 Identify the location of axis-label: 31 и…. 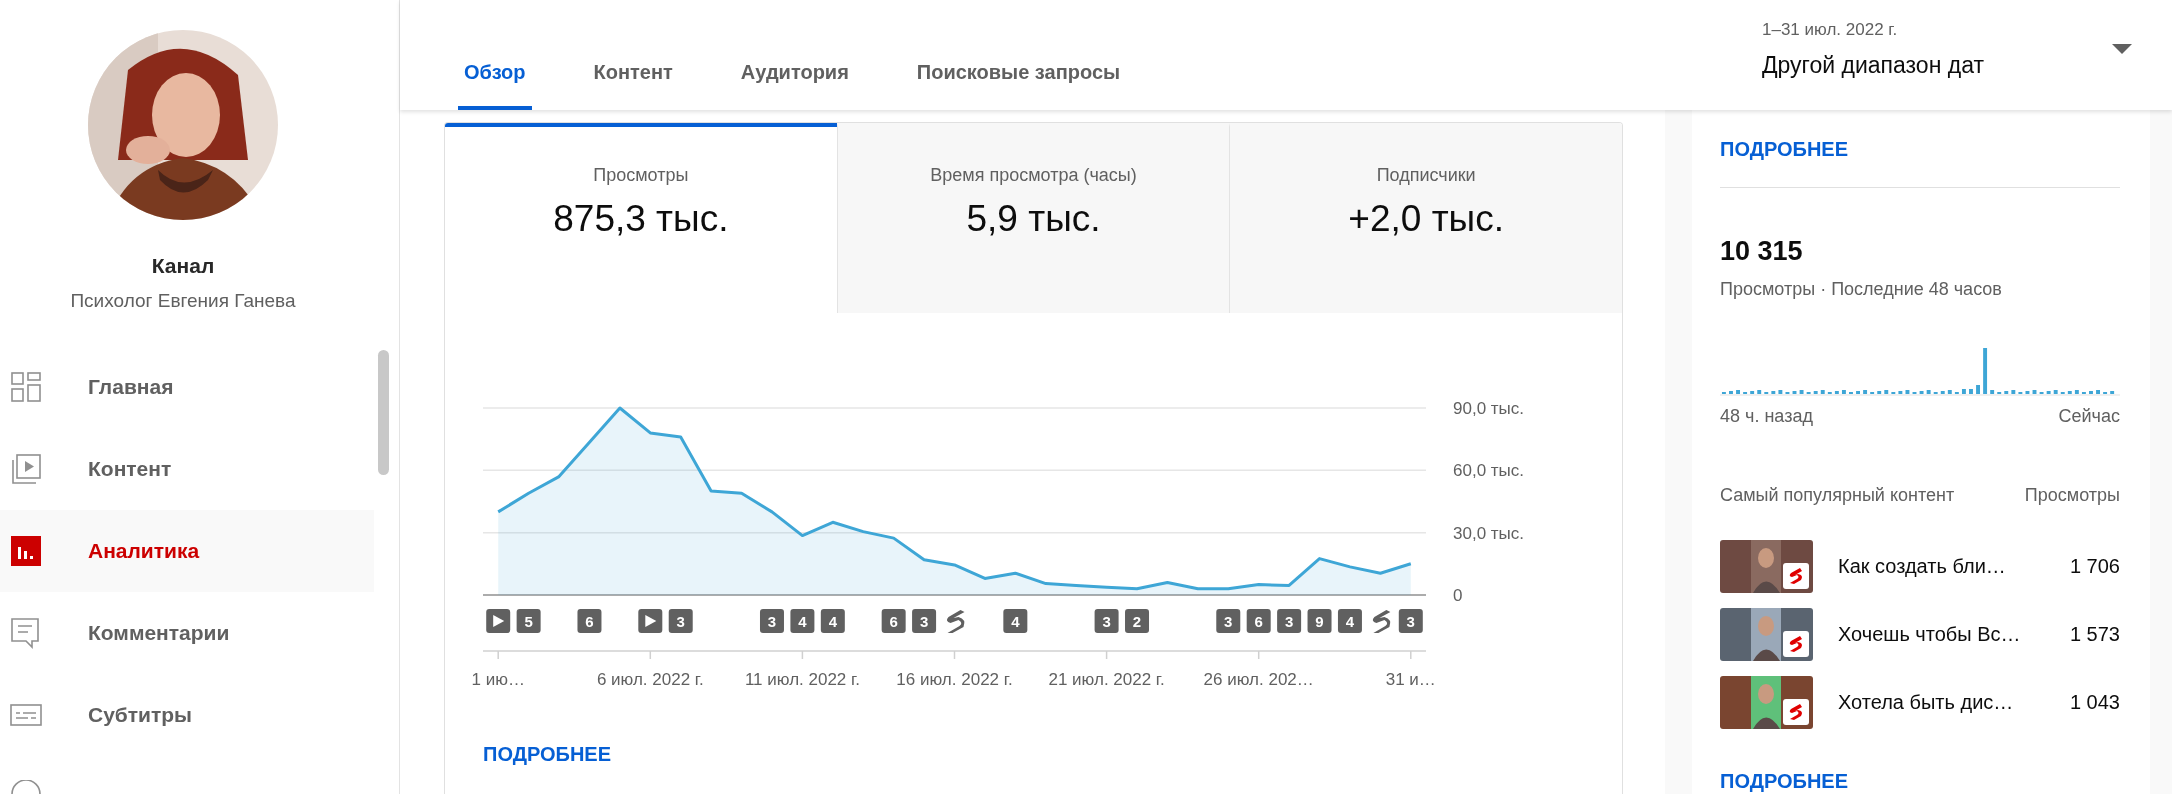
(1410, 679).